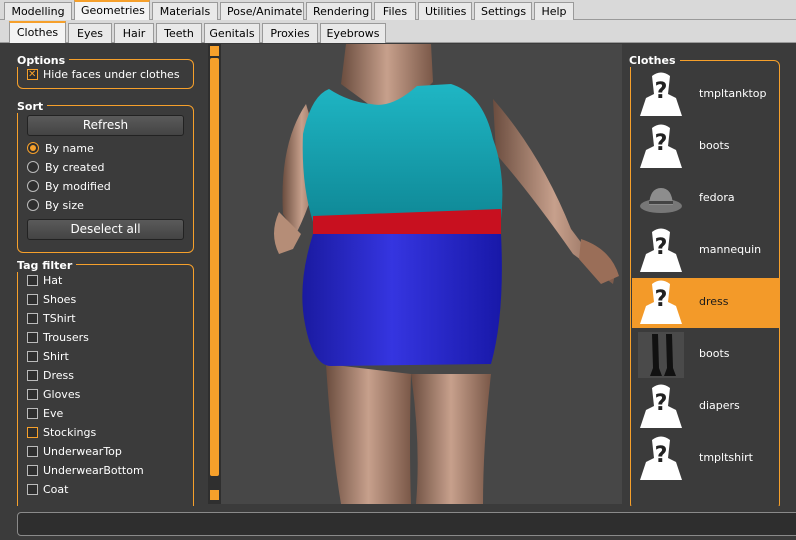  Describe the element at coordinates (62, 394) in the screenshot. I see `tag-label: Gloves` at that location.